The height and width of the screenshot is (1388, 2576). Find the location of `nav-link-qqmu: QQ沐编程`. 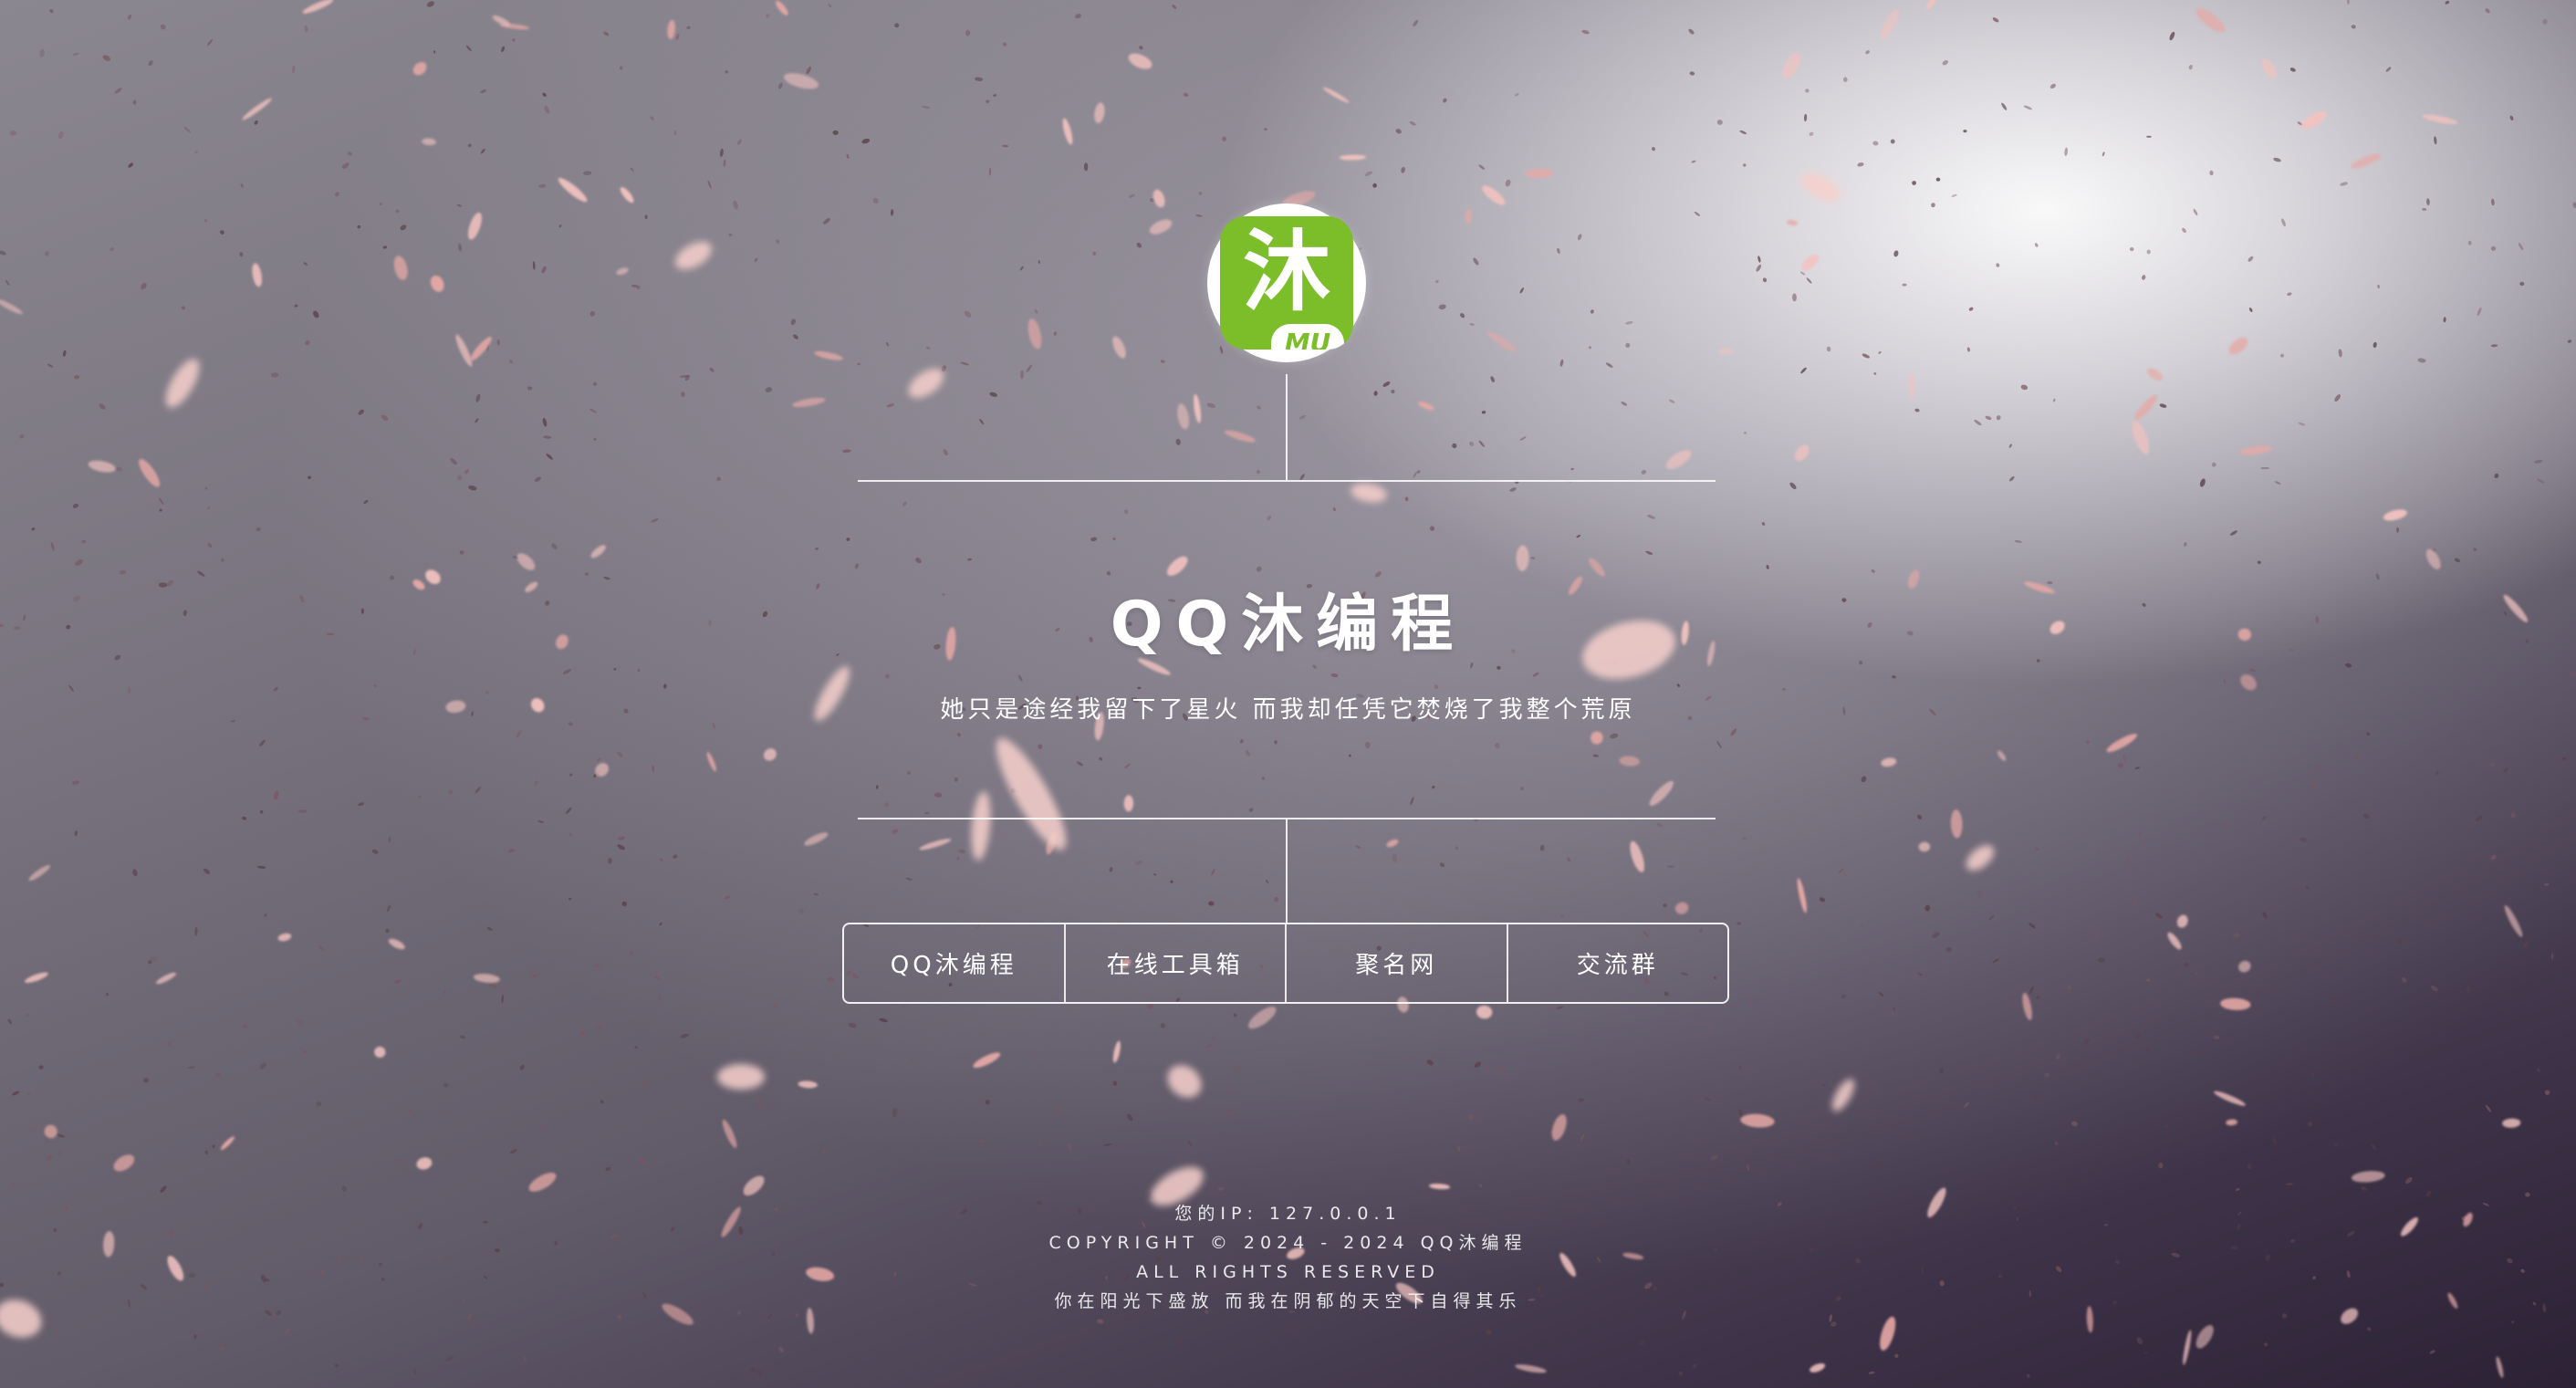

nav-link-qqmu: QQ沐编程 is located at coordinates (955, 963).